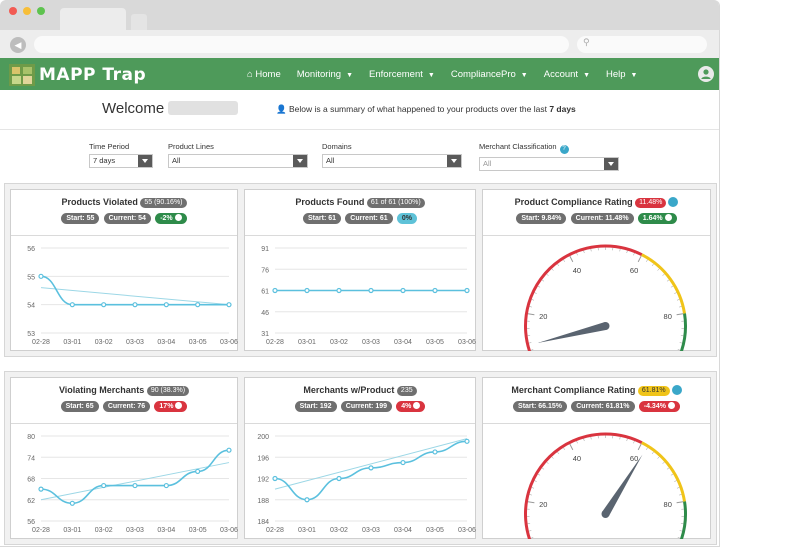 This screenshot has height=547, width=789. What do you see at coordinates (659, 406) in the screenshot?
I see `change-badge: -4.34%` at bounding box center [659, 406].